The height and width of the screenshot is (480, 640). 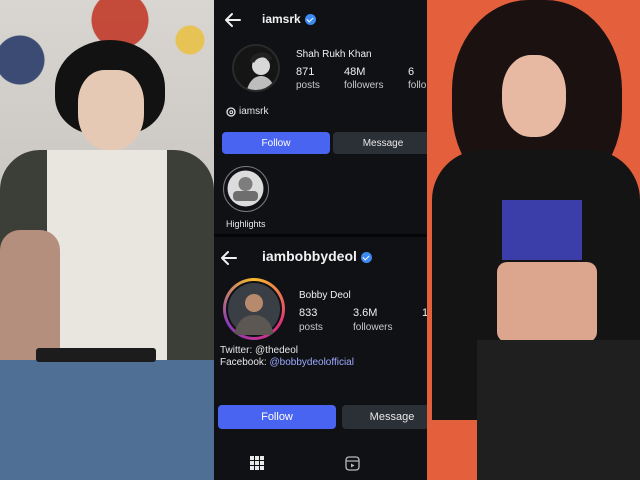 What do you see at coordinates (334, 54) in the screenshot?
I see `profile1-display-name: Shah Rukh Khan` at bounding box center [334, 54].